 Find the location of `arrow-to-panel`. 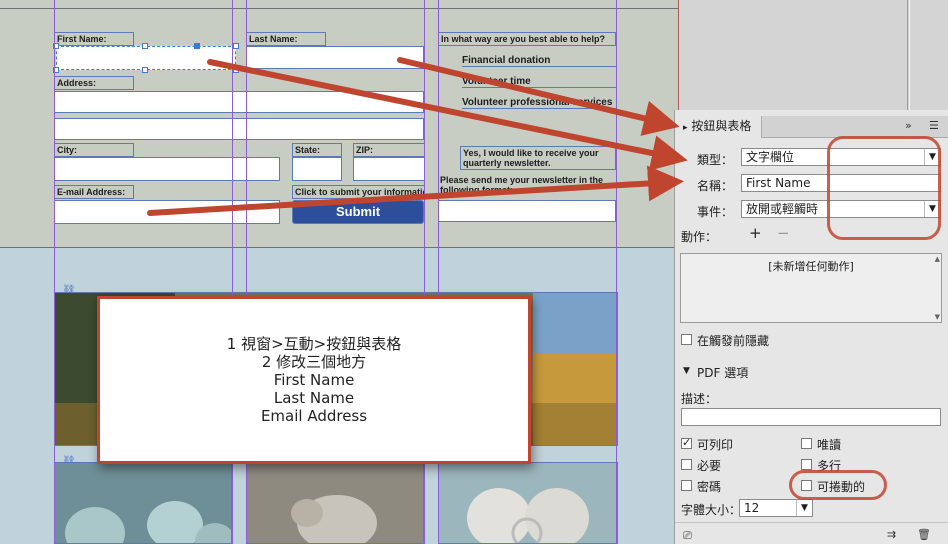

arrow-to-panel is located at coordinates (538, 96).